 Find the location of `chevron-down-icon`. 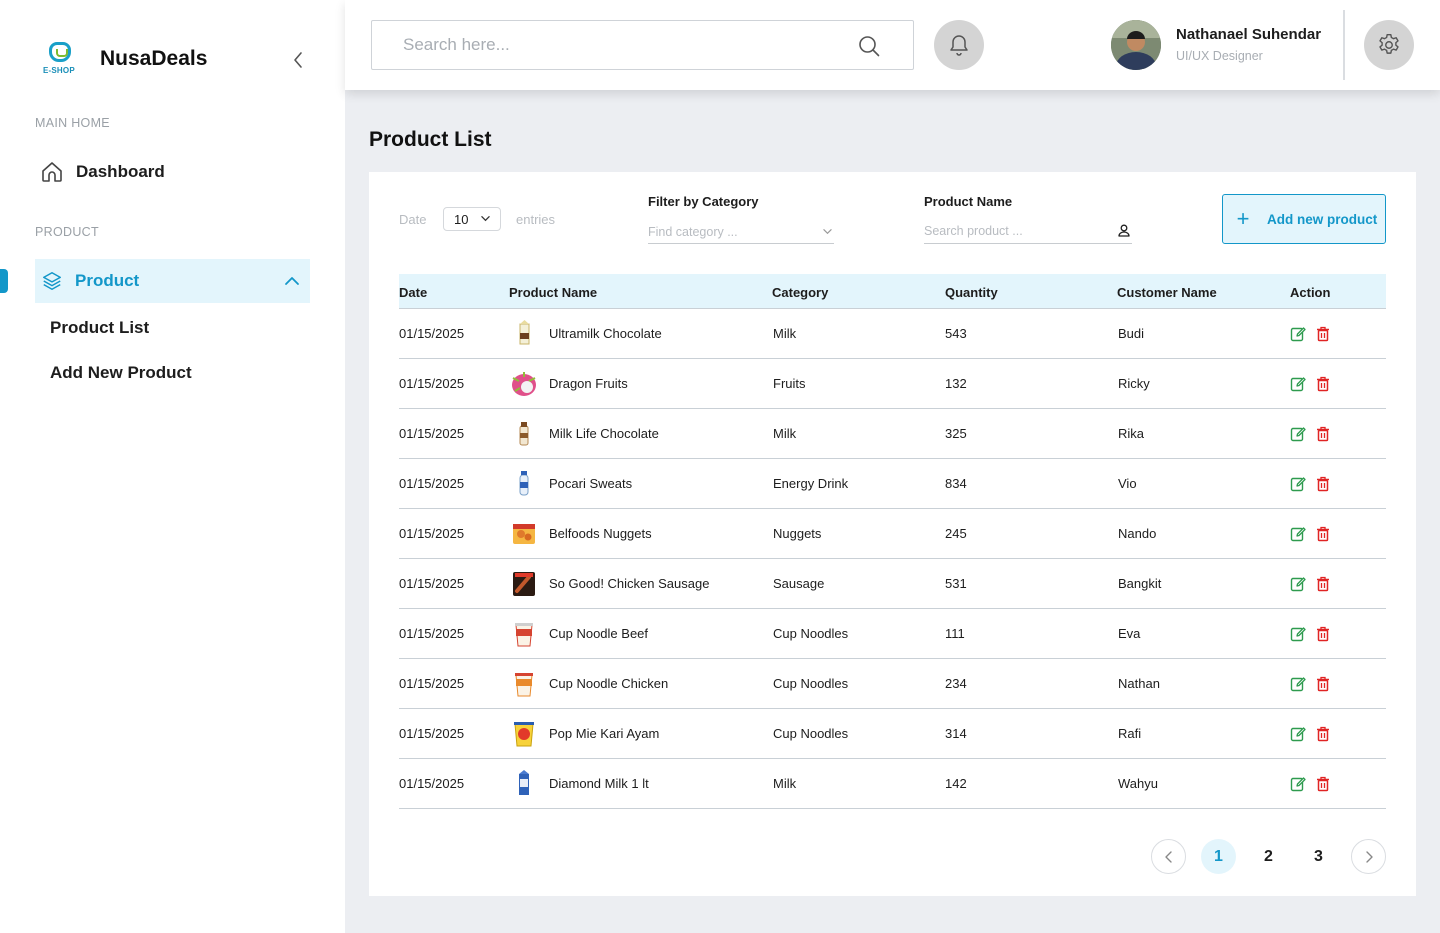

chevron-down-icon is located at coordinates (485, 219).